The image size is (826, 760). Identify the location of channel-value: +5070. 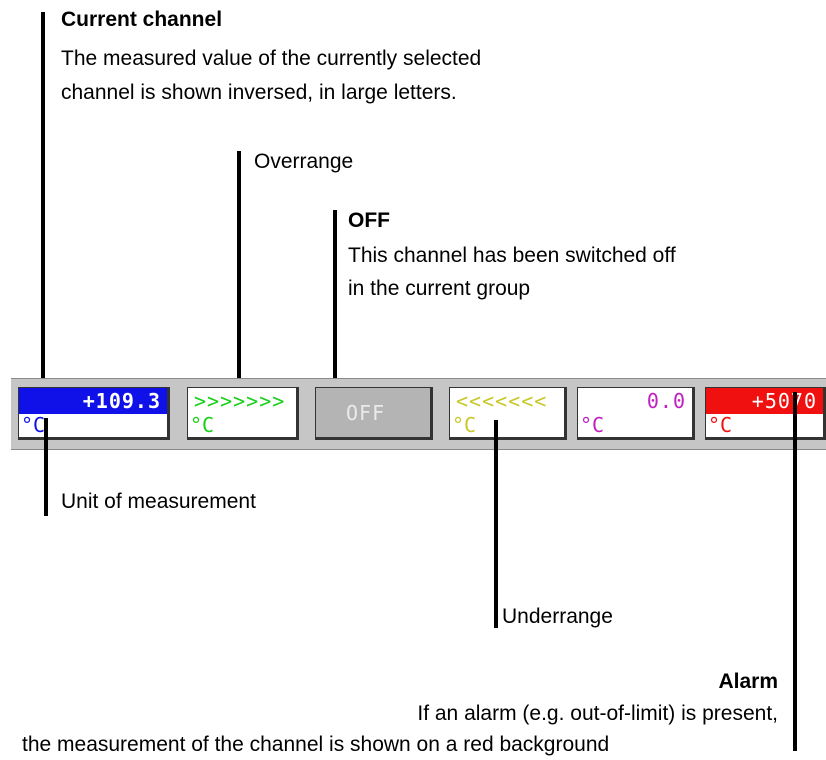
(784, 401).